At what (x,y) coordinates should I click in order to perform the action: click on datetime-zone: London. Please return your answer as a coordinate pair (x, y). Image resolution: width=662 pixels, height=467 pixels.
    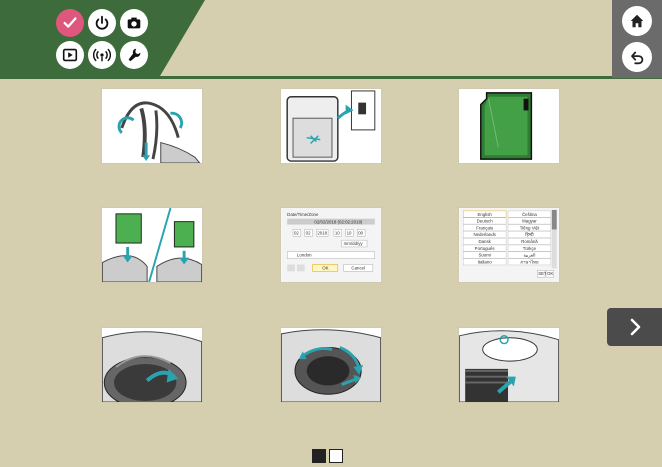
    Looking at the image, I should click on (304, 255).